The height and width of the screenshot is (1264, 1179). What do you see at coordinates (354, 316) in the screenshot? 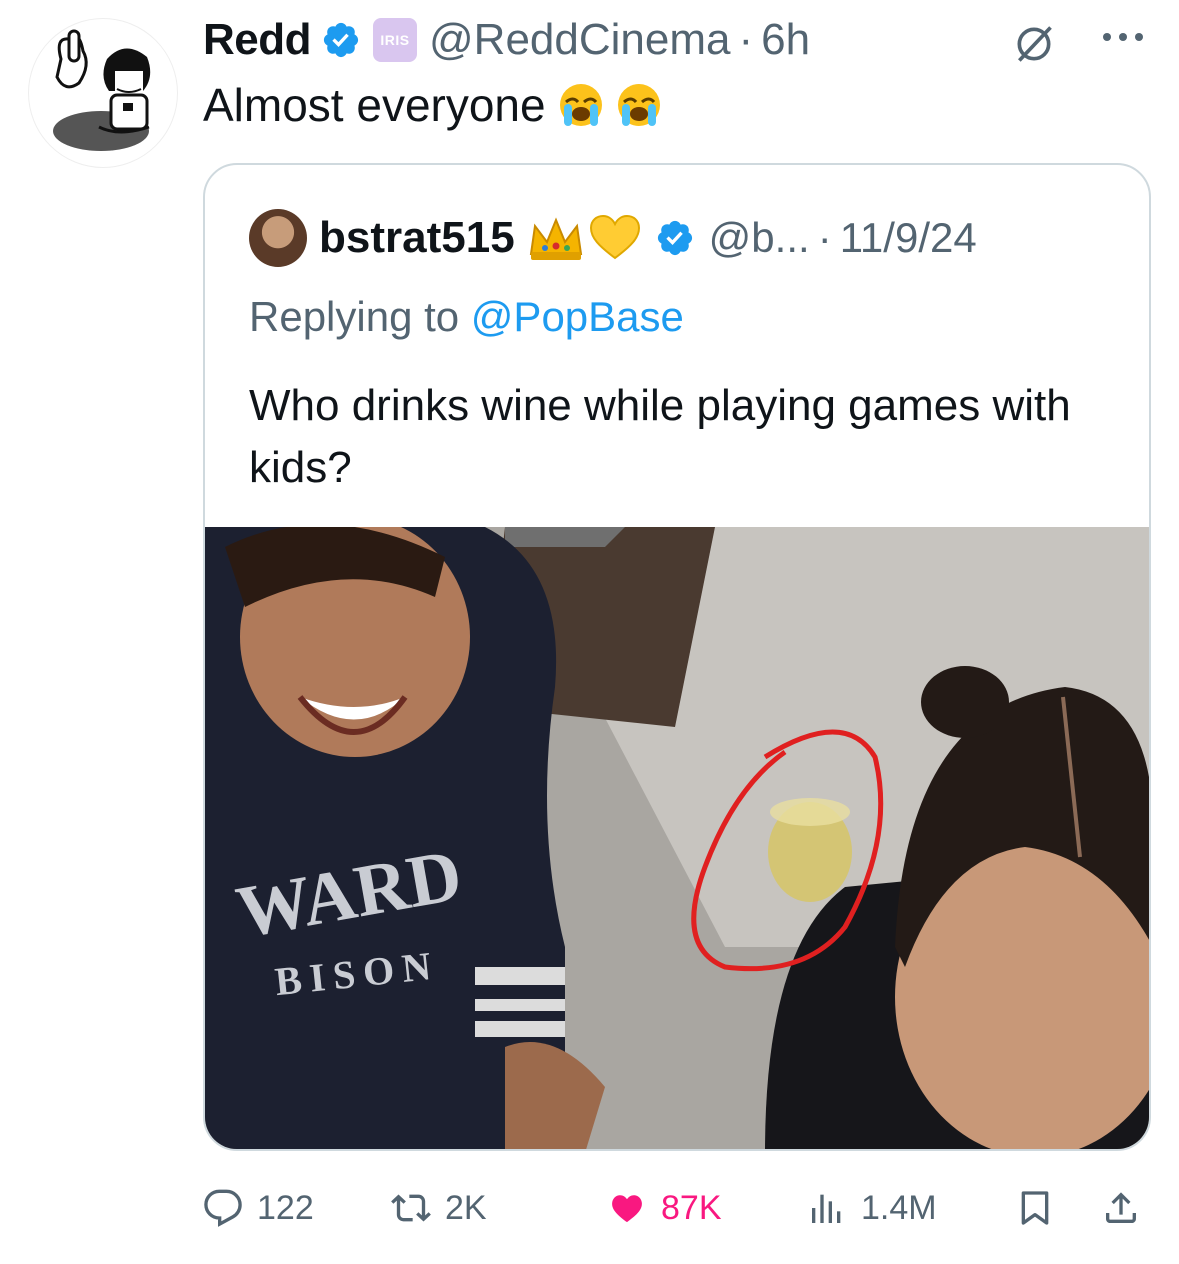
I see `replying-prefix: Replying to` at bounding box center [354, 316].